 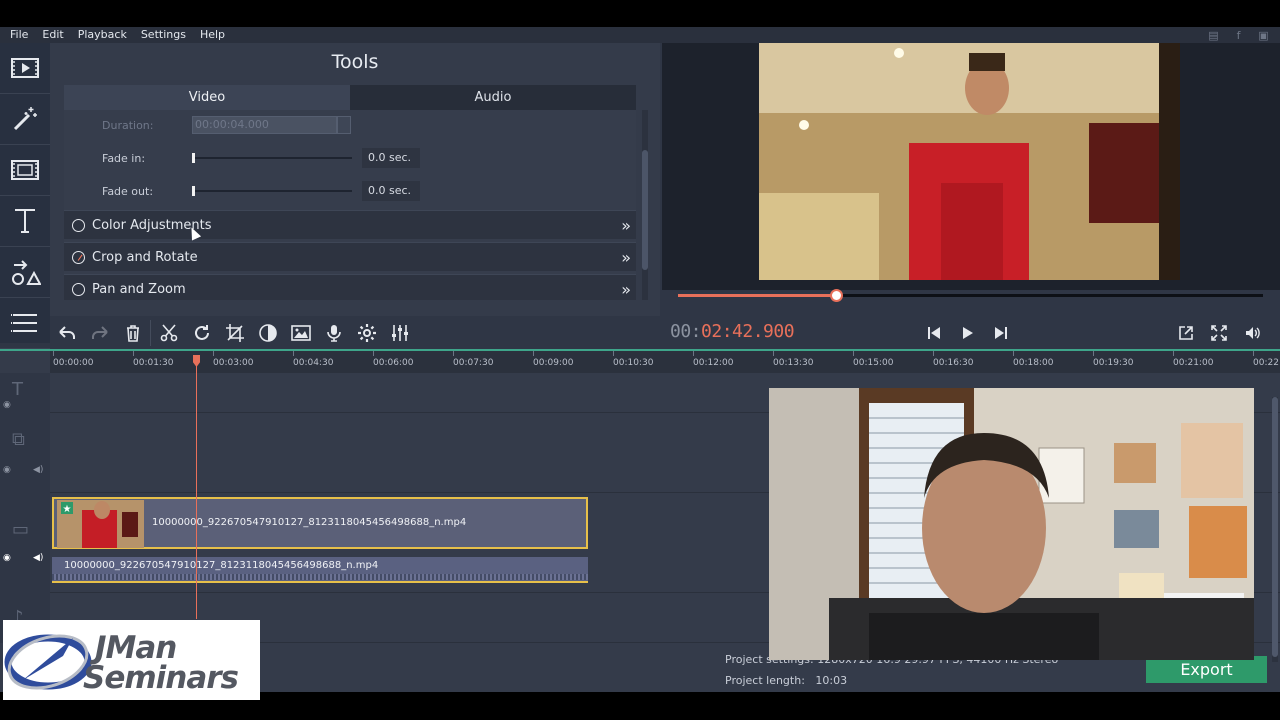 What do you see at coordinates (350, 256) in the screenshot?
I see `section-crop-and-rotate: Crop and Rotate ››` at bounding box center [350, 256].